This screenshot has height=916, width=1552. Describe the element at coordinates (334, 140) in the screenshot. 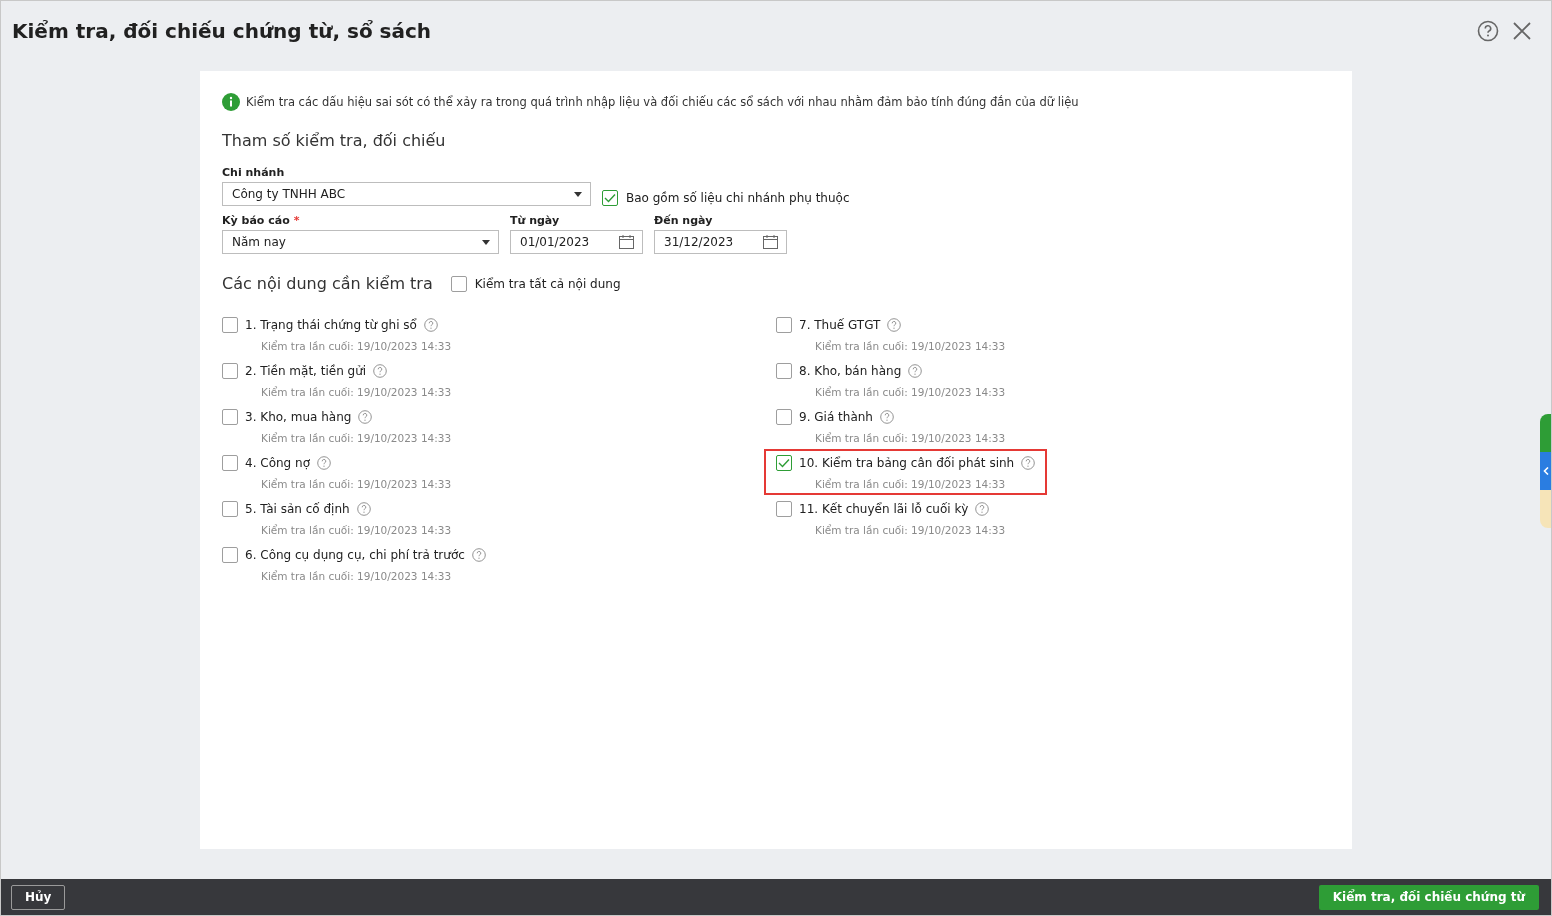

I see `section-heading: Tham số kiểm tra, đối chiếu` at that location.